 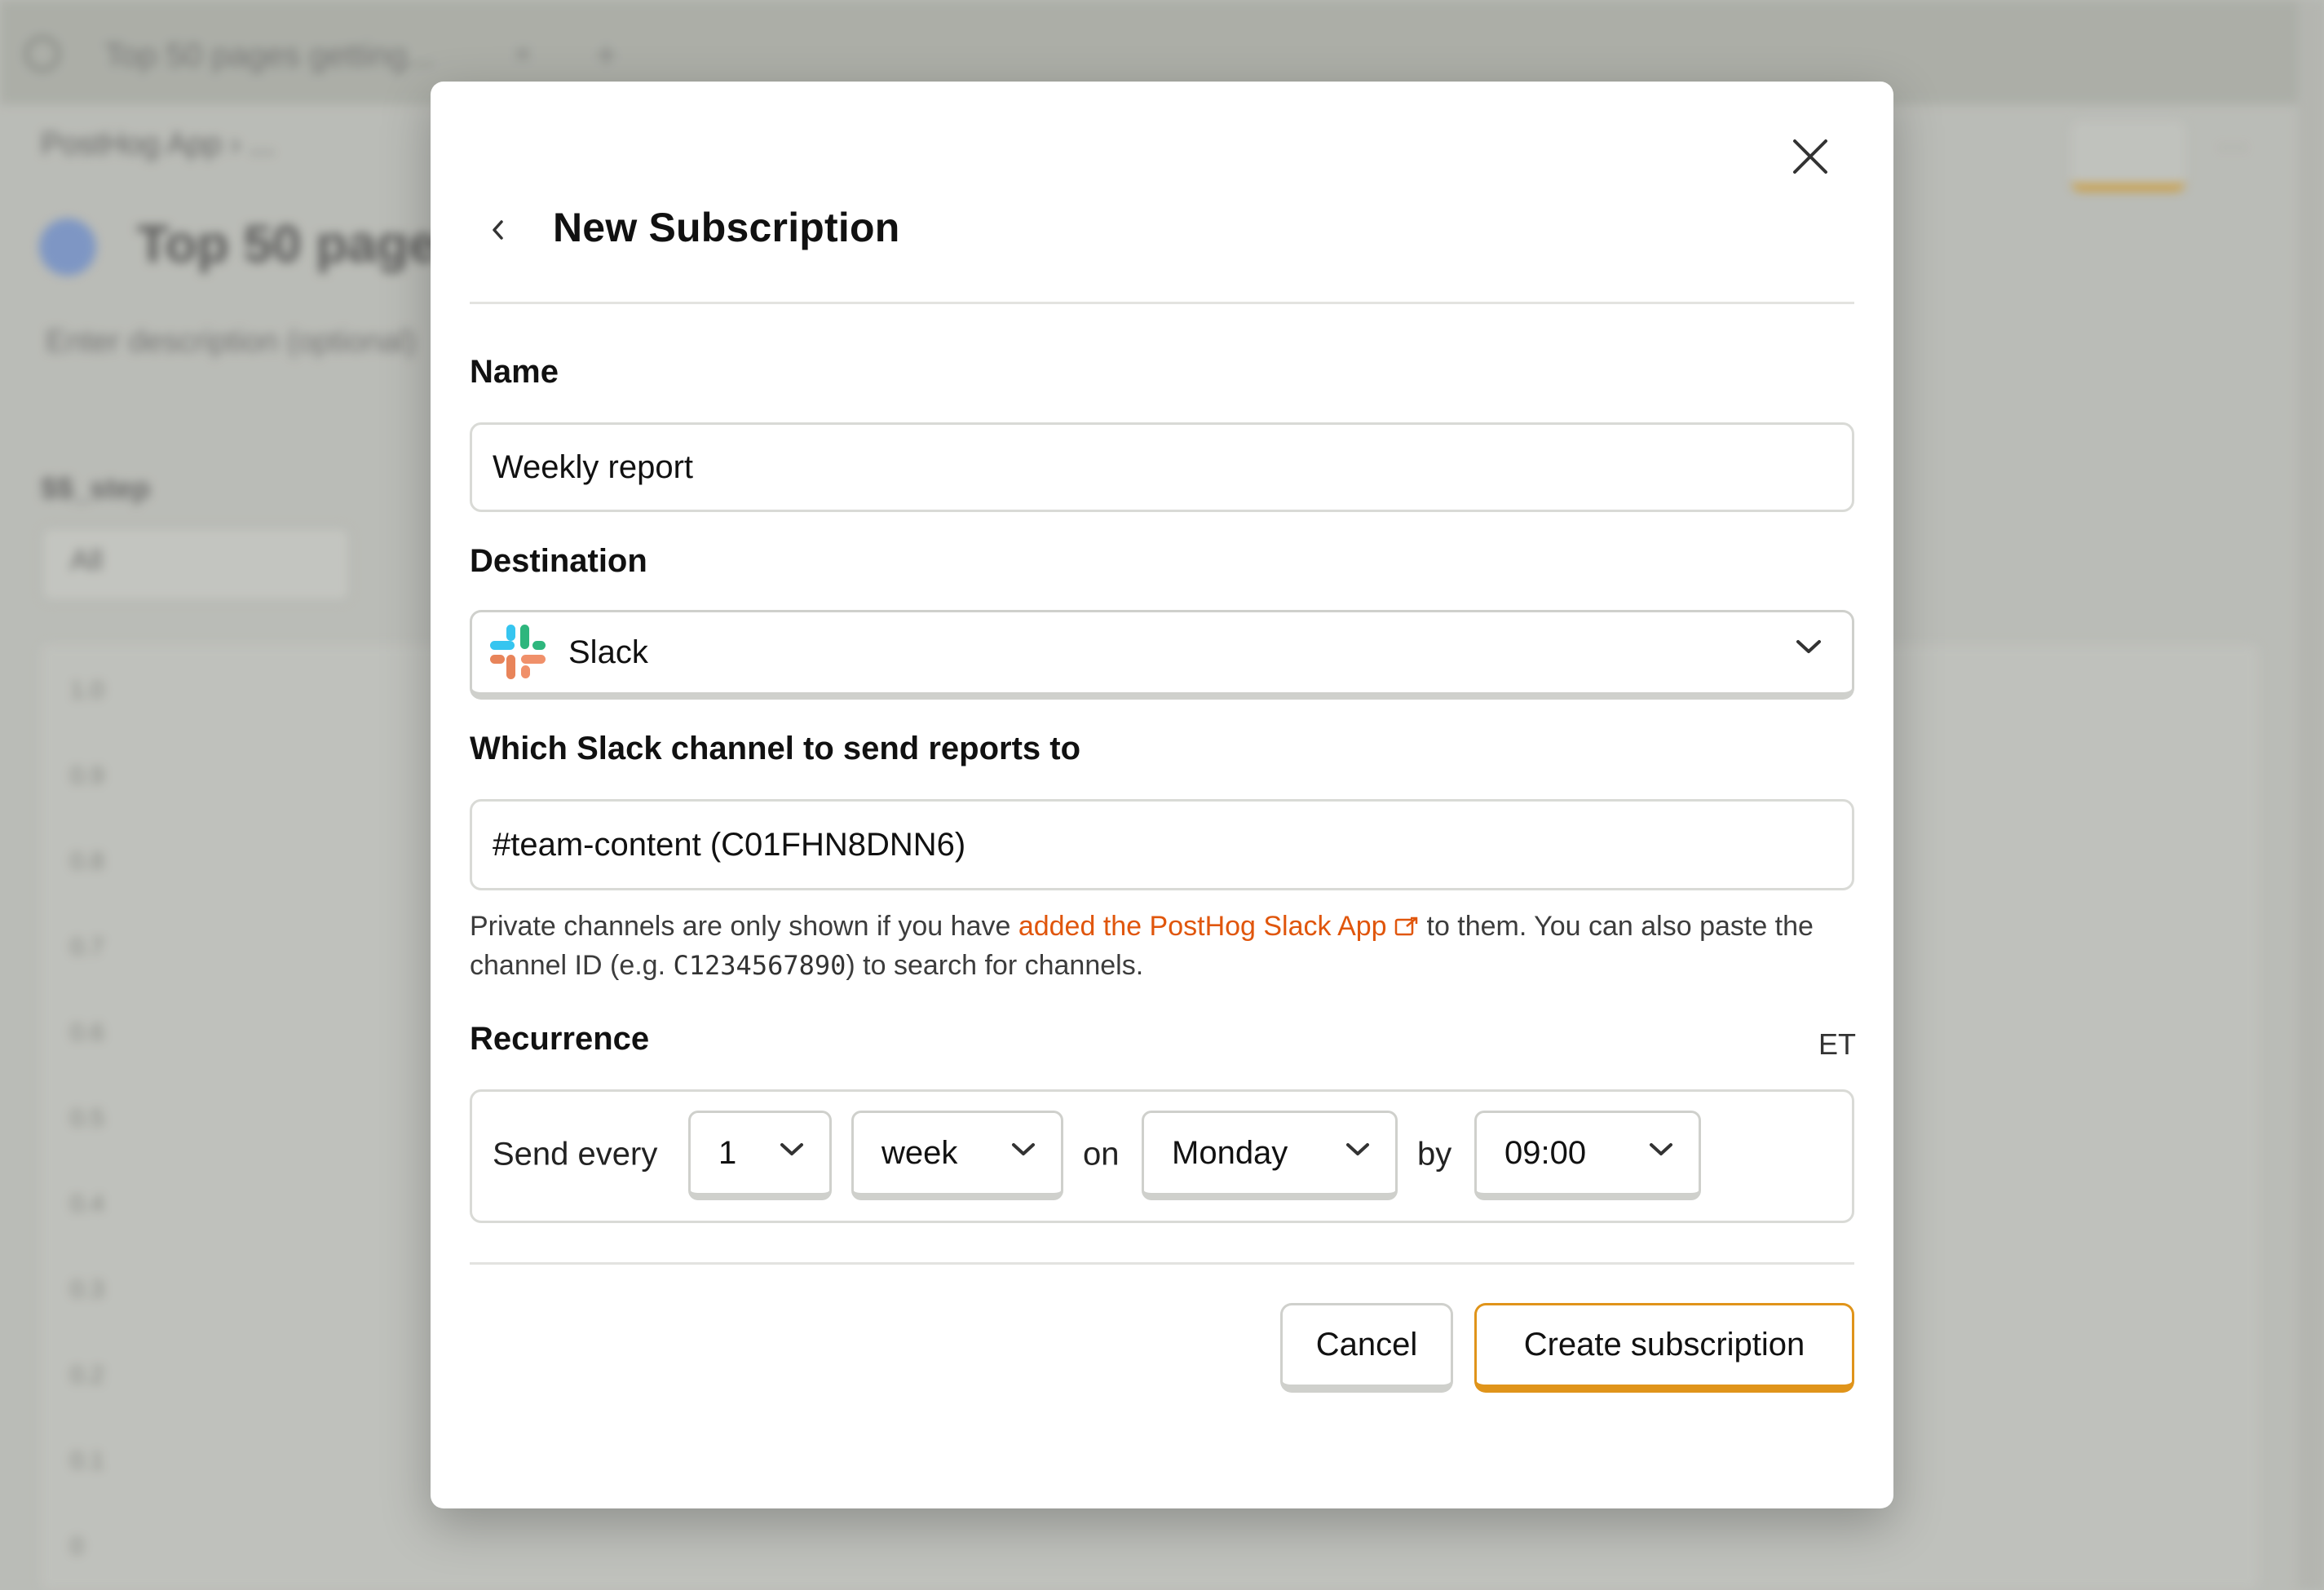 I want to click on channel-id-example: C1234567890, so click(x=760, y=965).